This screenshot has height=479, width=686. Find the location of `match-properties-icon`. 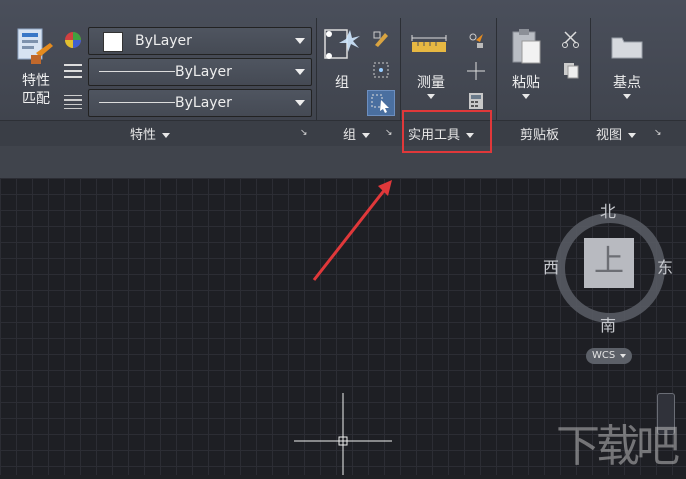

match-properties-icon is located at coordinates (34, 48).